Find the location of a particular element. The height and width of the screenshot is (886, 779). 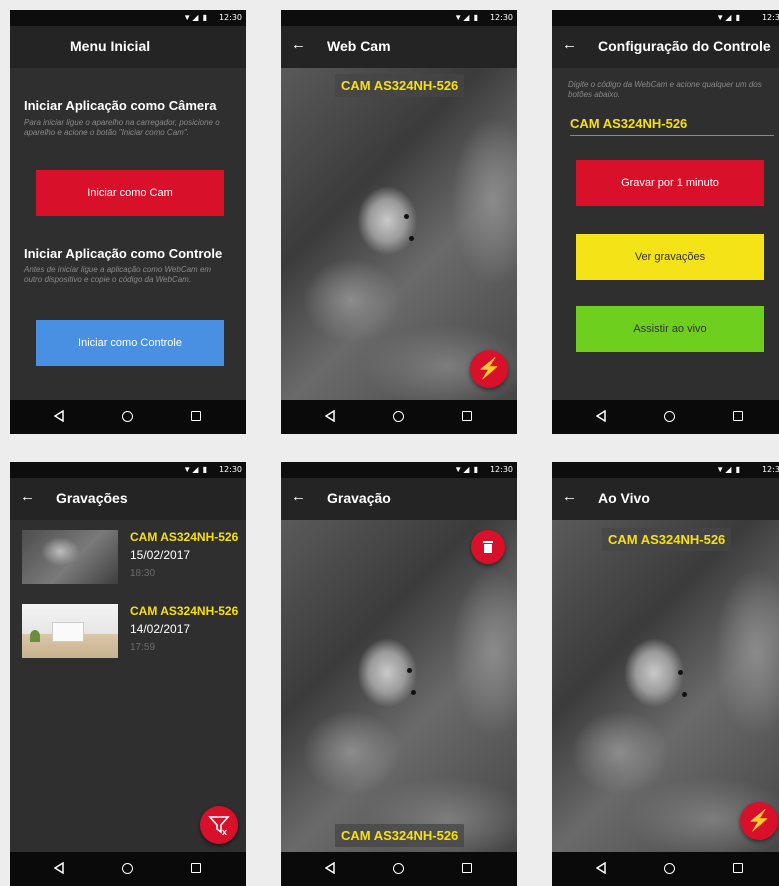

screen-live: ▼◢ ▮ 12:30 ← Ao Vivo CAM AS324NH-526 ⚡ is located at coordinates (665, 674).